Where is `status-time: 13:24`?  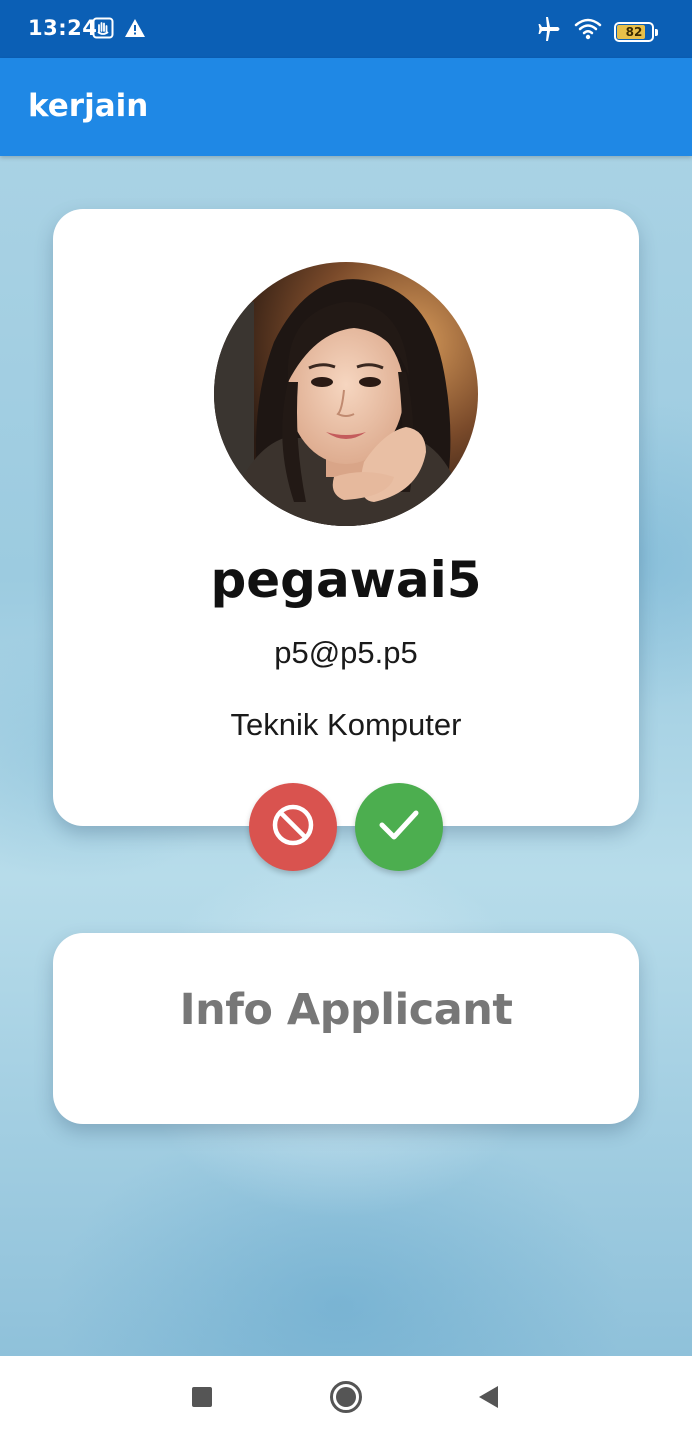
status-time: 13:24 is located at coordinates (63, 28).